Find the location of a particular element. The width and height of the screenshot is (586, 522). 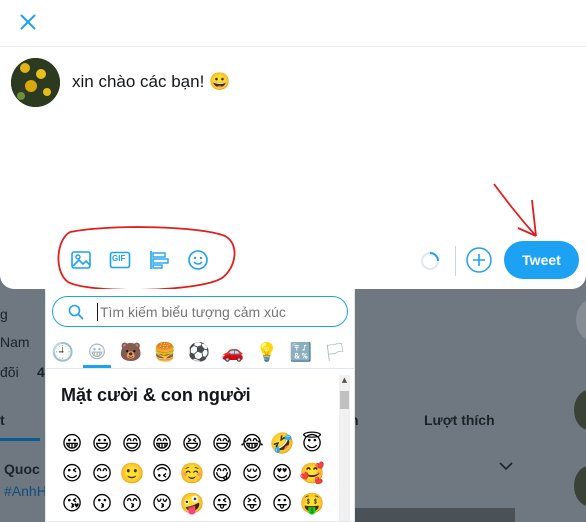

bg-snippet: đõi is located at coordinates (9, 372).